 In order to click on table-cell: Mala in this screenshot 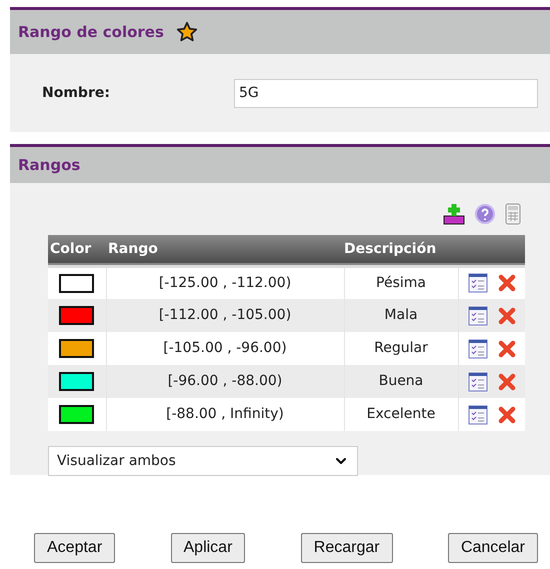, I will do `click(401, 315)`.